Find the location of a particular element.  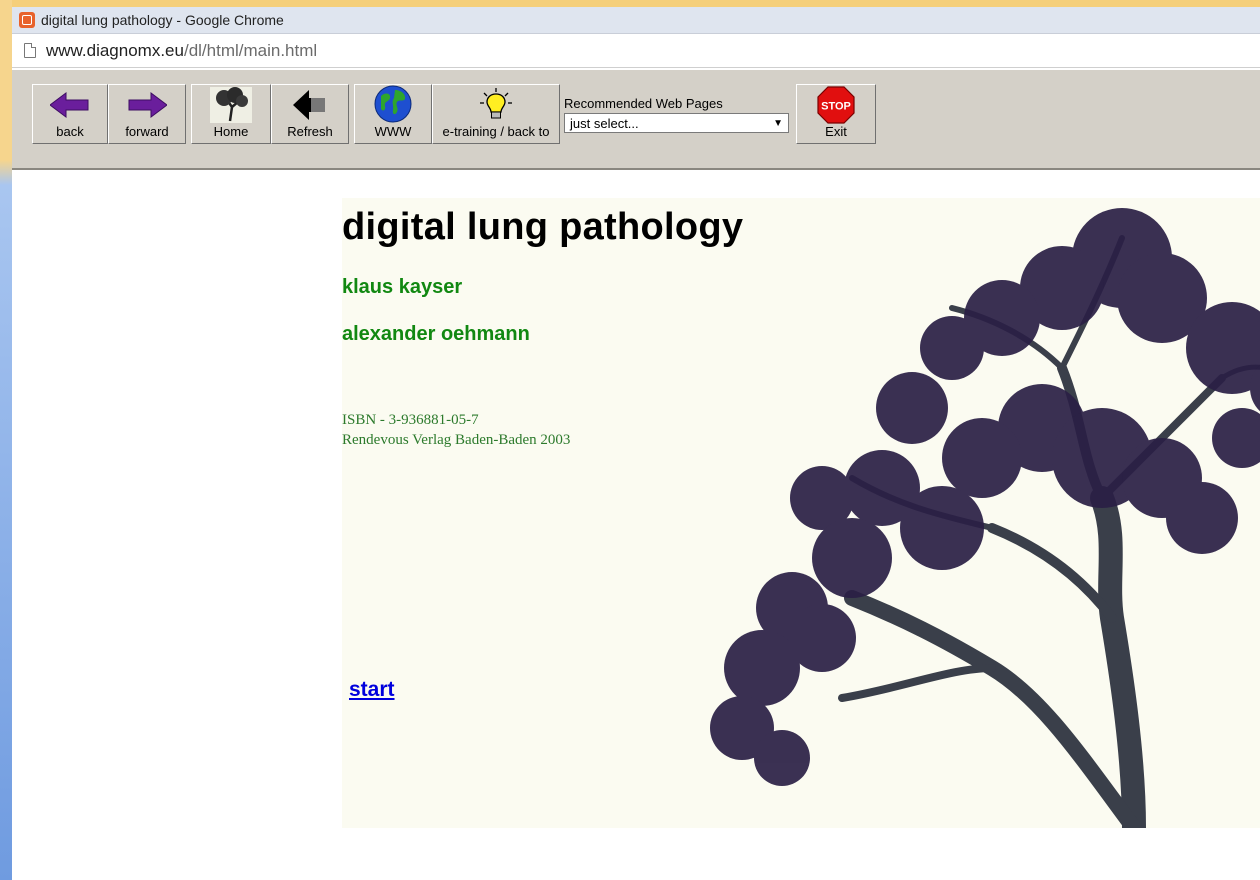

start-link: start is located at coordinates (372, 690).